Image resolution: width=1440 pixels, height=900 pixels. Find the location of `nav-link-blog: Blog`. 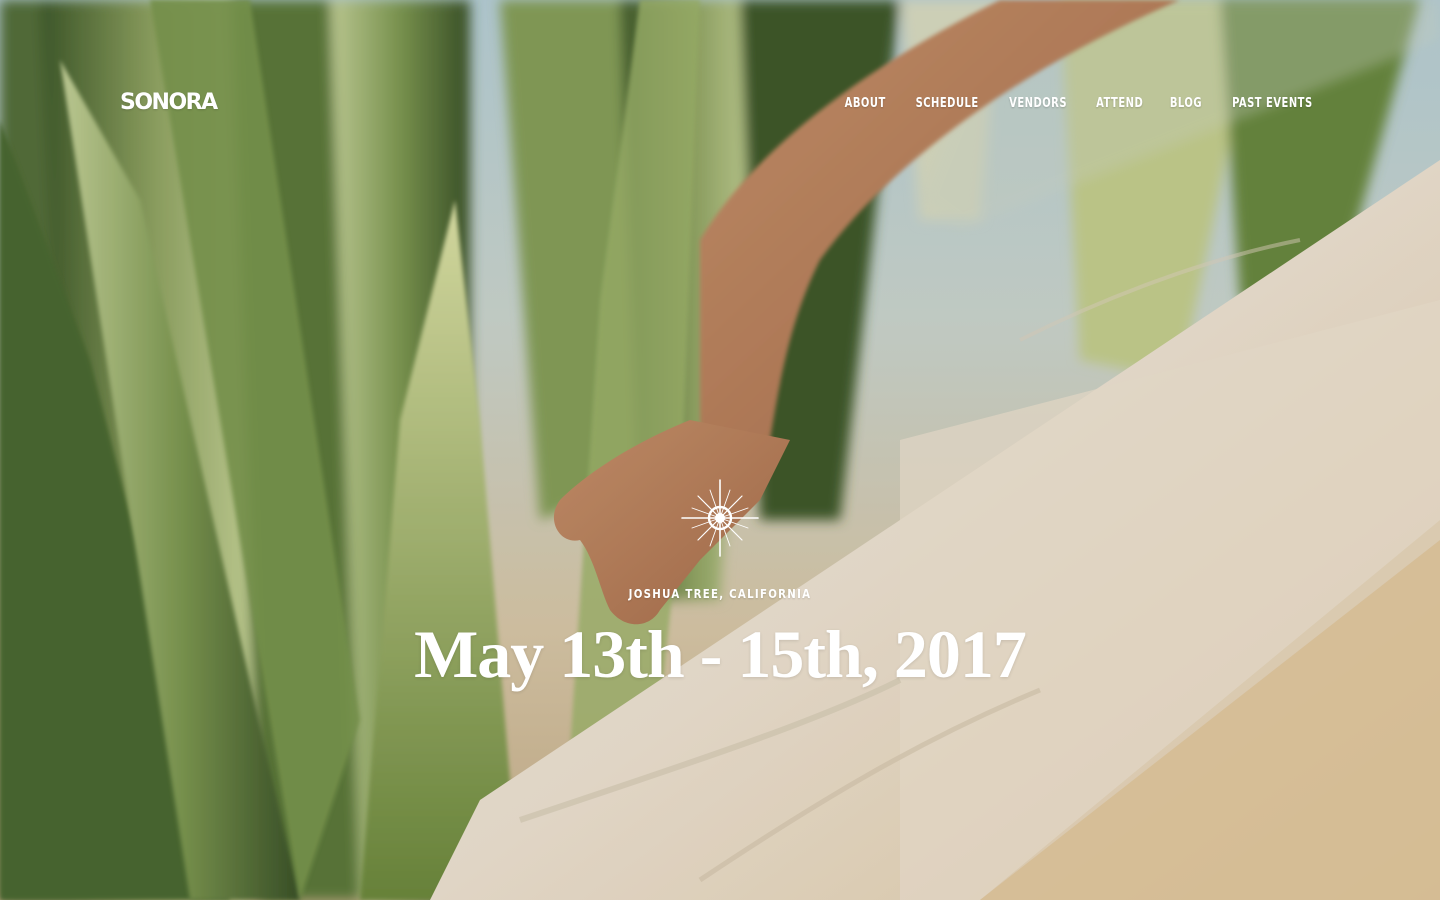

nav-link-blog: Blog is located at coordinates (1186, 104).